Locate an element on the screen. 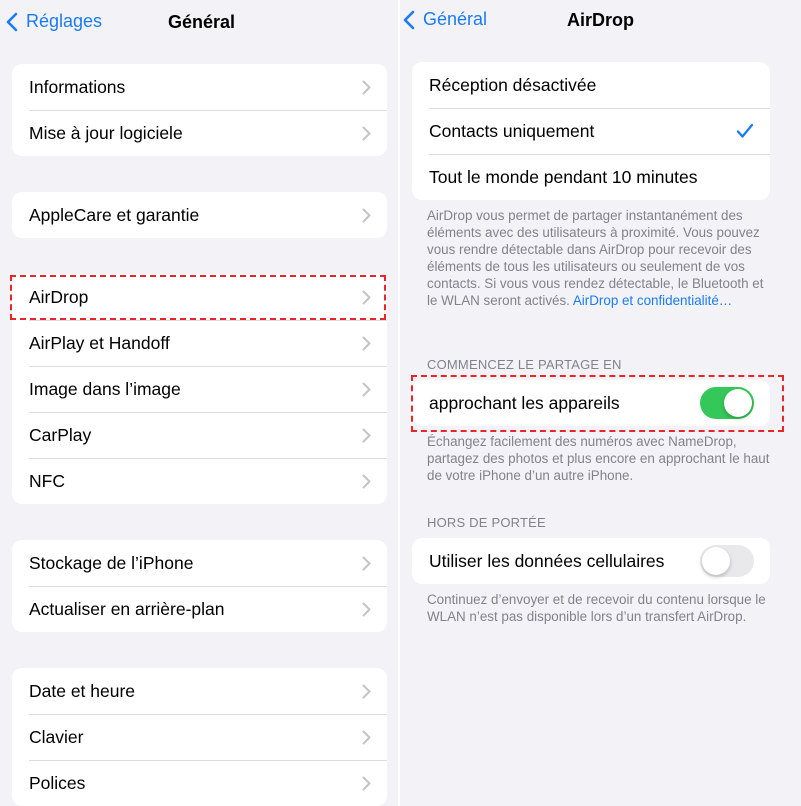 This screenshot has height=806, width=801. reception-option-everyone-10-min: Tout le monde pendant 10 minutes is located at coordinates (591, 177).